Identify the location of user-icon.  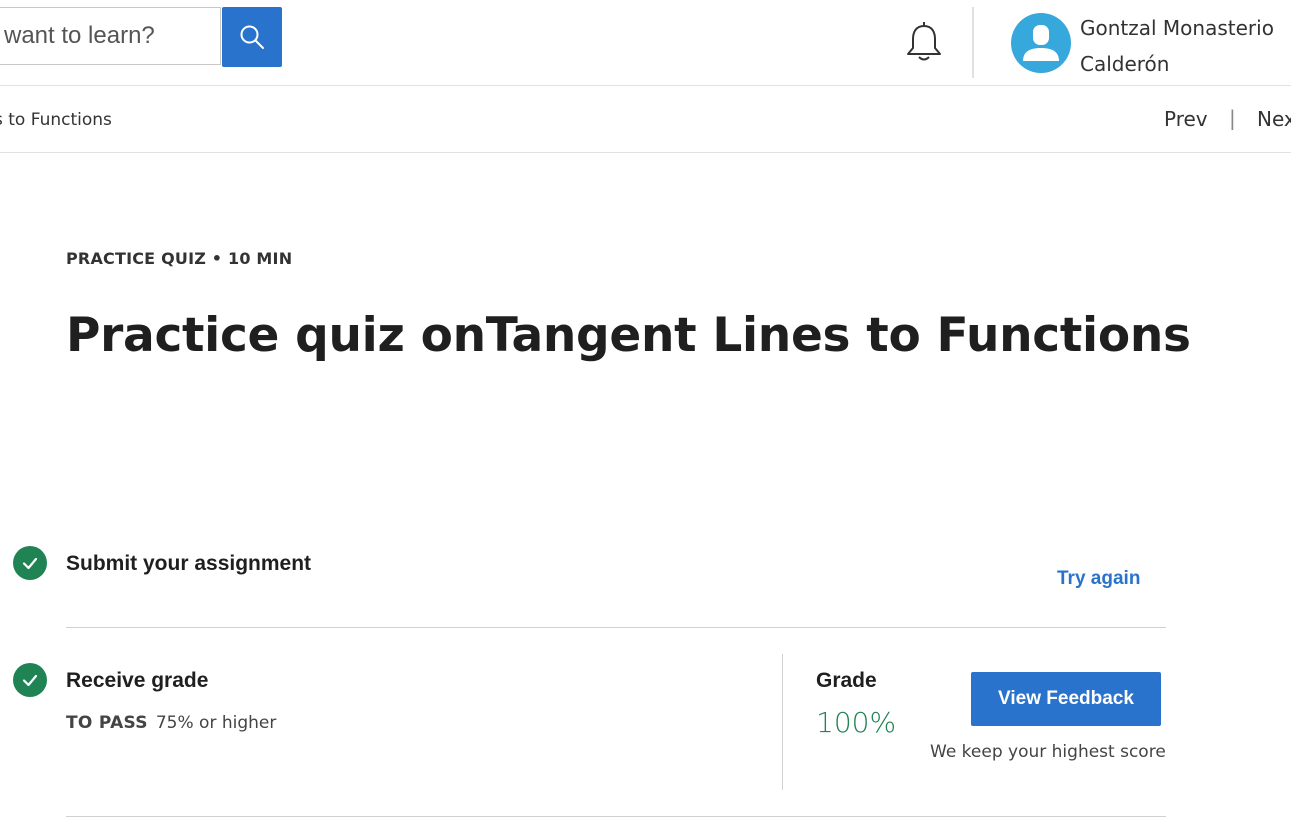
(1041, 43).